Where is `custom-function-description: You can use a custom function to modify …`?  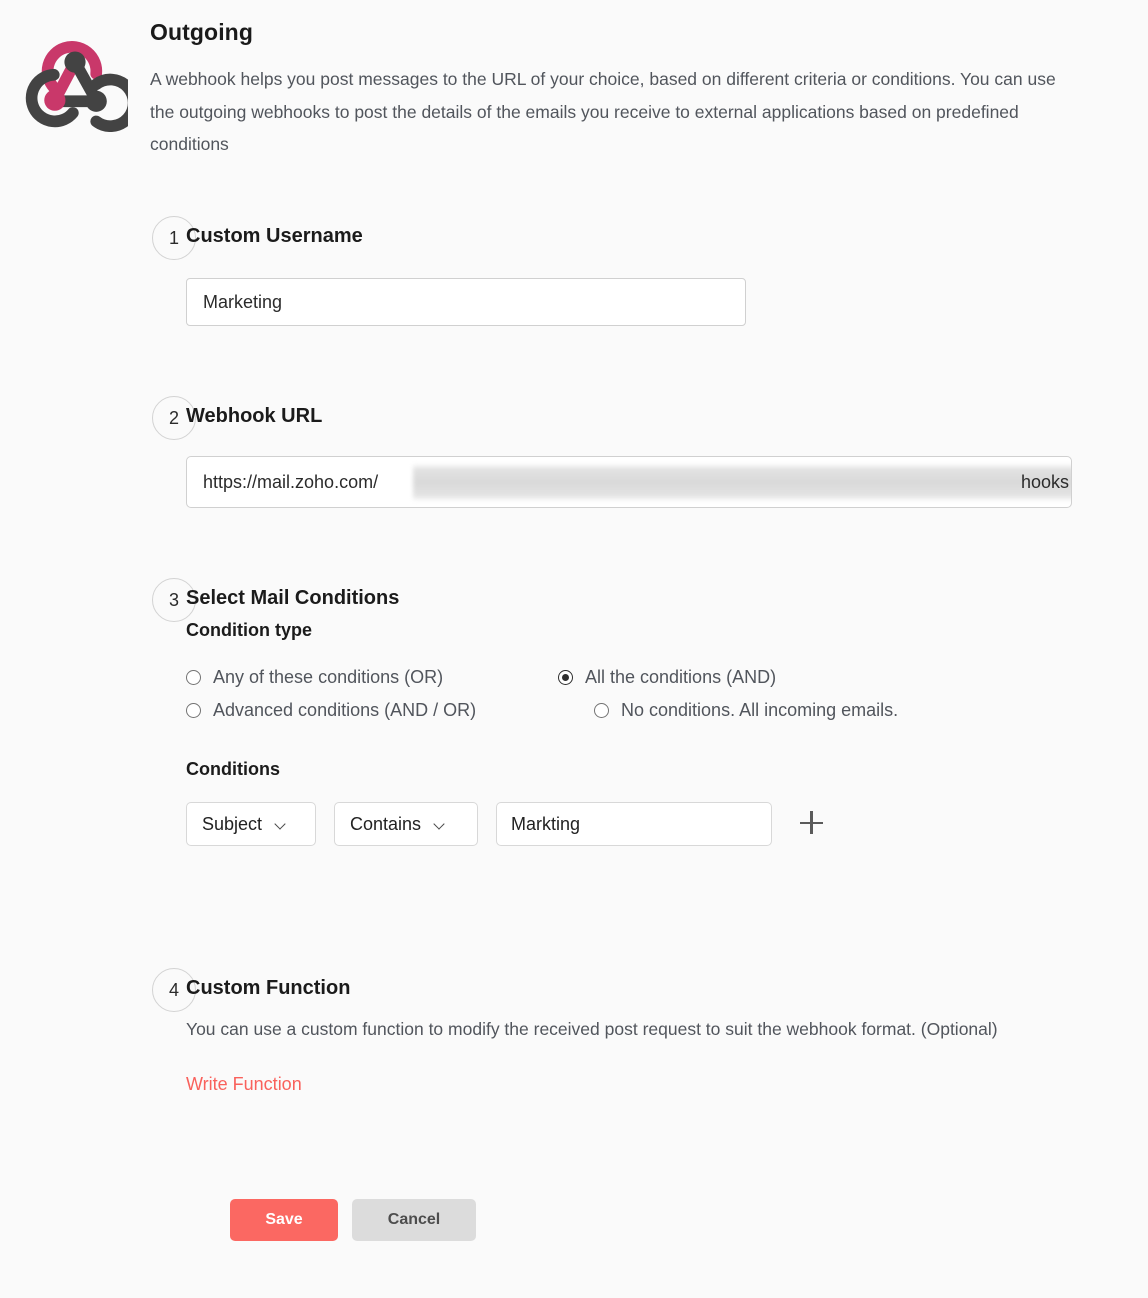 custom-function-description: You can use a custom function to modify … is located at coordinates (592, 1029).